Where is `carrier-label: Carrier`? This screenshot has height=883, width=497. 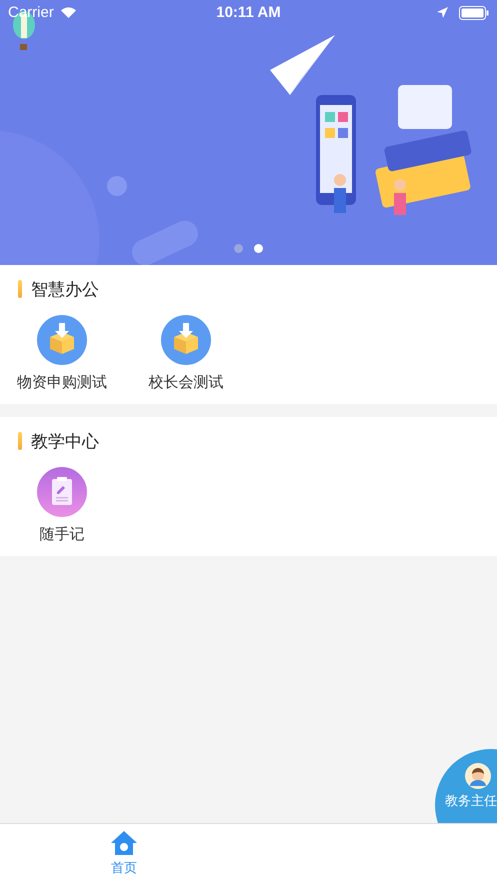
carrier-label: Carrier is located at coordinates (31, 12).